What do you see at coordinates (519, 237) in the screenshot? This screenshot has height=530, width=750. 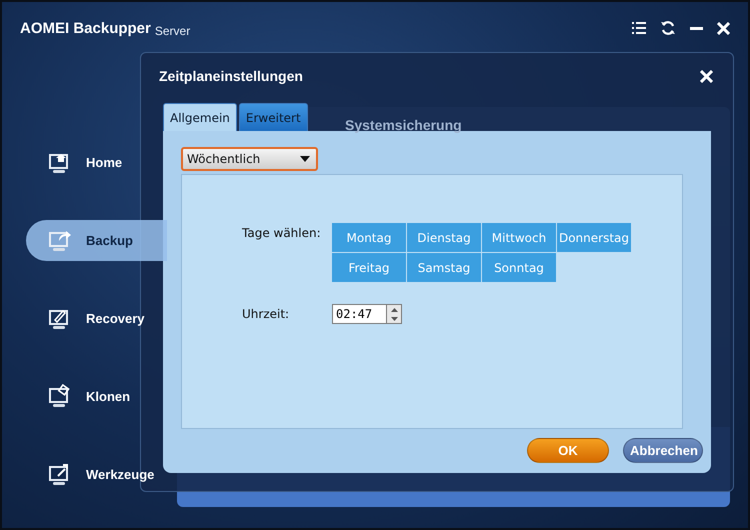 I see `day-button: Mittwoch` at bounding box center [519, 237].